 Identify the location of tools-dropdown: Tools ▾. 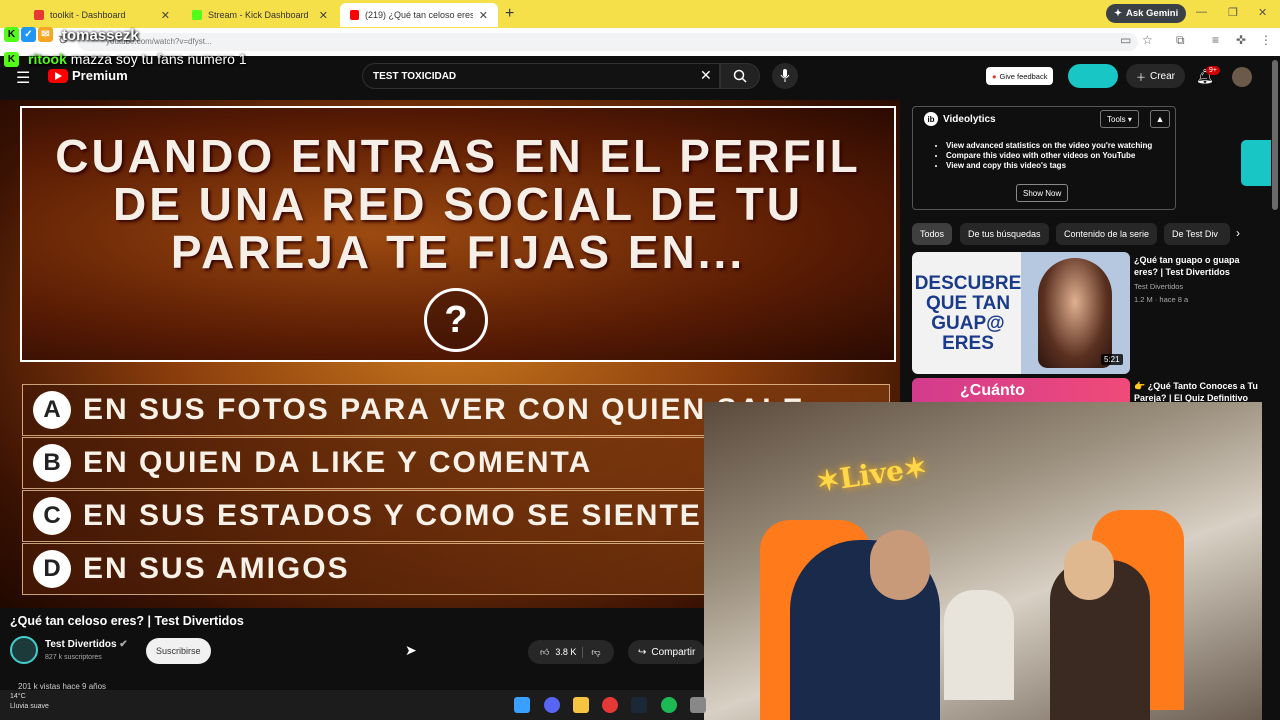
(1119, 119).